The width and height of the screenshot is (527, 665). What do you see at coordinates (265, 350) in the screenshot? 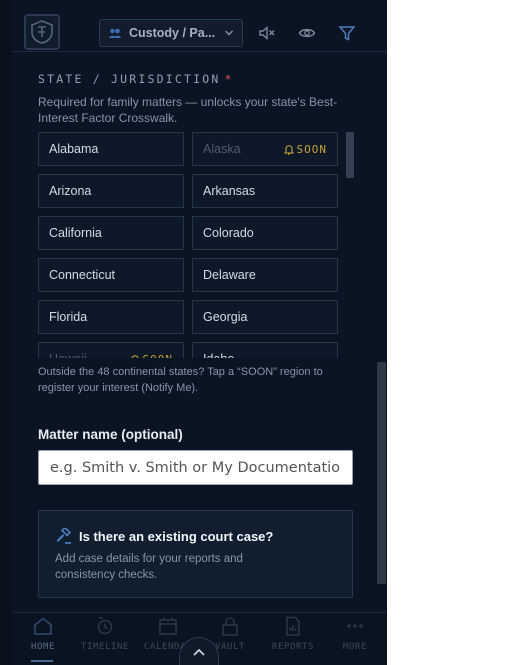
I see `state-option: Idaho` at bounding box center [265, 350].